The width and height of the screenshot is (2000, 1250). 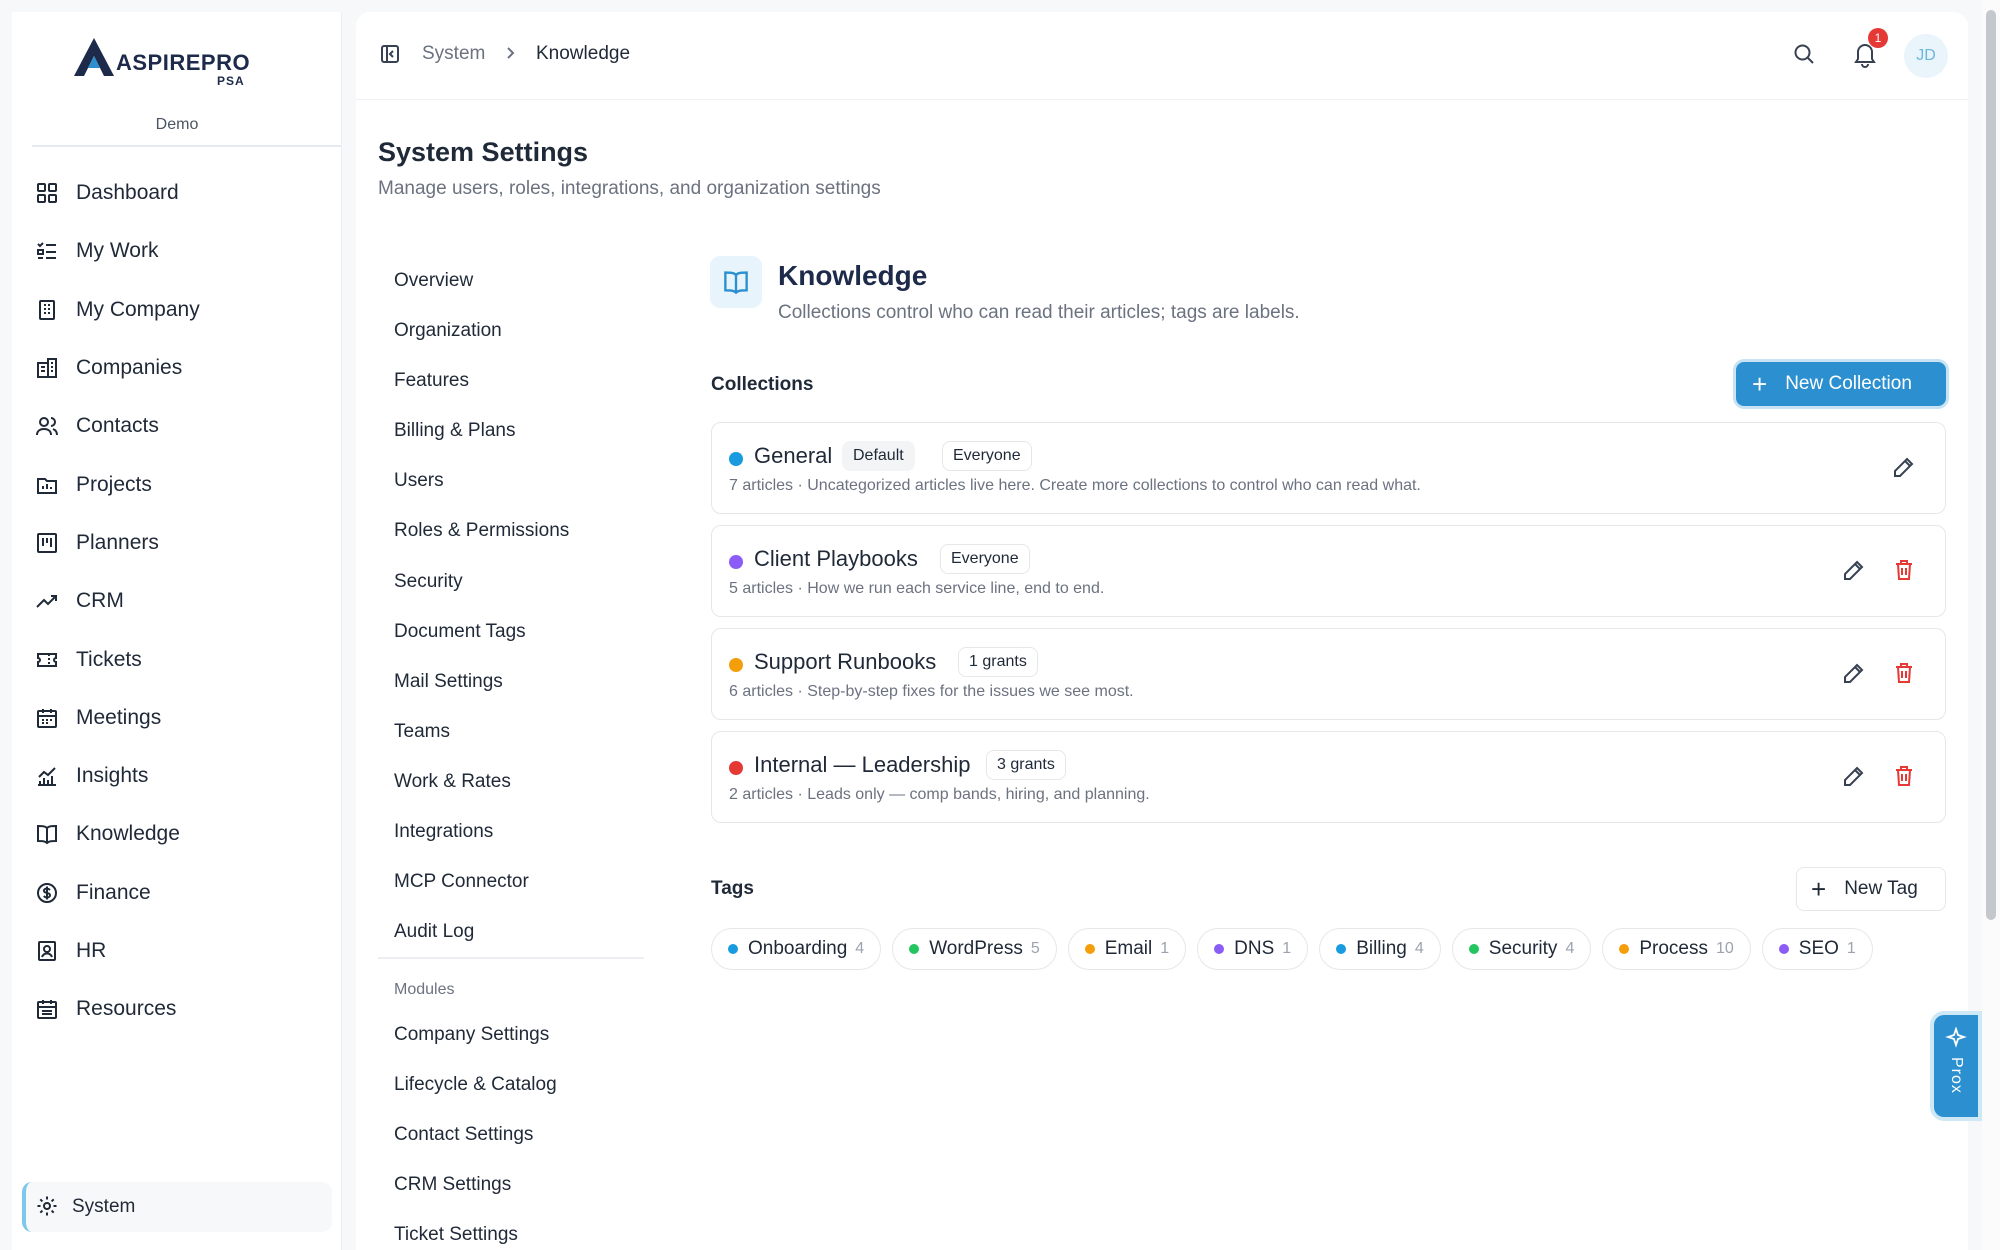 I want to click on tag-seo: SEO 1, so click(x=1817, y=949).